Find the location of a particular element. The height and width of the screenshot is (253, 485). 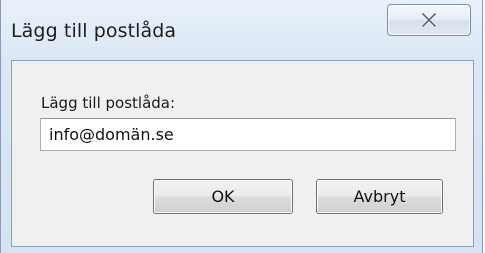

close-button is located at coordinates (429, 20).